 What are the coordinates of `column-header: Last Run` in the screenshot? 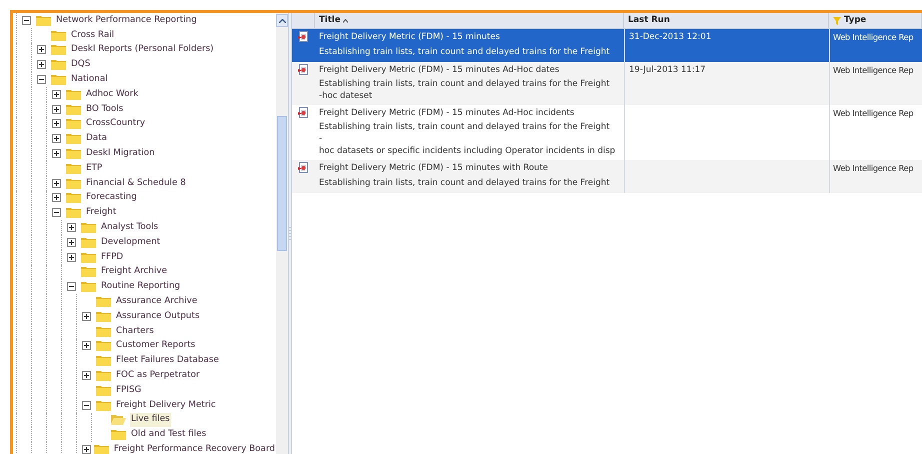 It's located at (726, 20).